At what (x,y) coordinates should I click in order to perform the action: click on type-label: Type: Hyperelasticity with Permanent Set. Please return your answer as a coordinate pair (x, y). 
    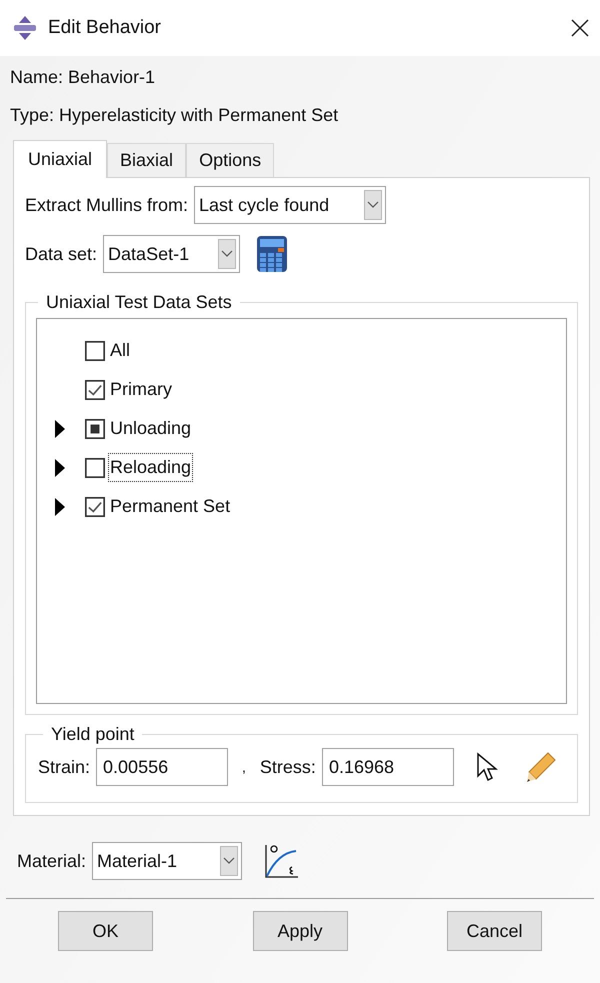
    Looking at the image, I should click on (175, 115).